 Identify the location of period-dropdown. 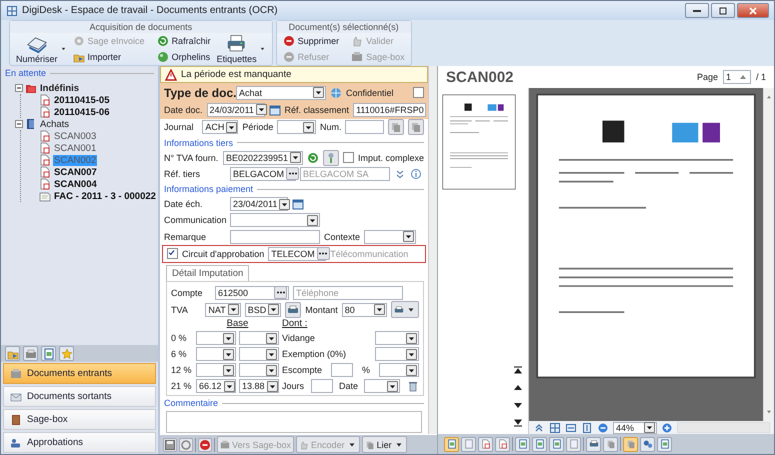
(296, 127).